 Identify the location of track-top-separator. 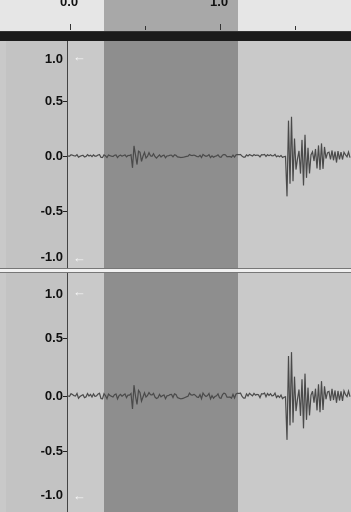
(175, 36).